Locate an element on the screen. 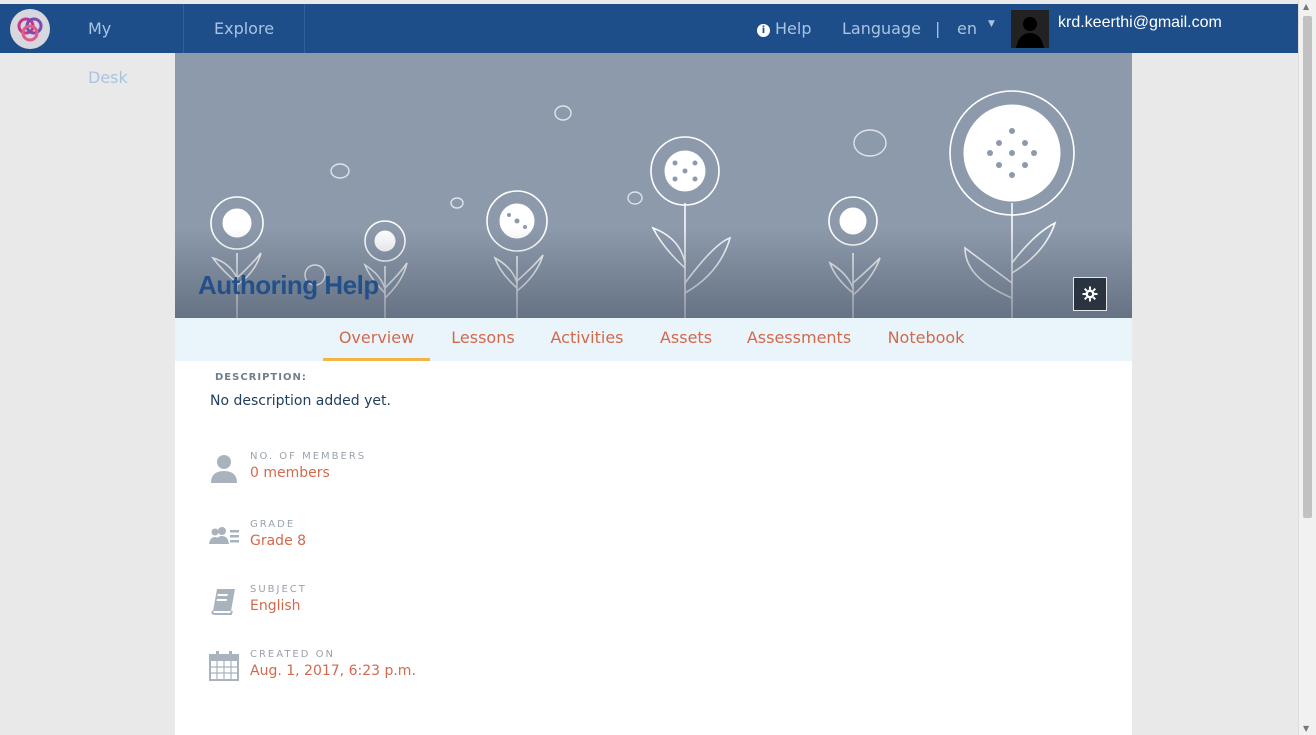 The height and width of the screenshot is (735, 1316). app-logo is located at coordinates (30, 29).